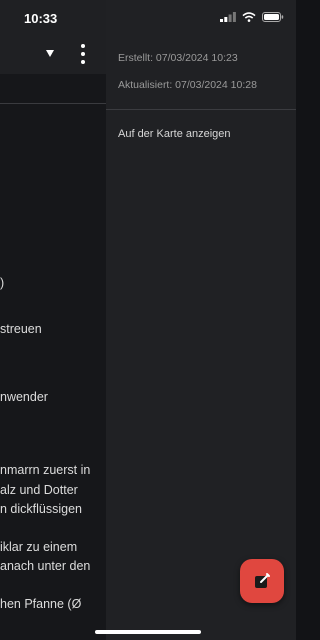  I want to click on signal-icon, so click(228, 17).